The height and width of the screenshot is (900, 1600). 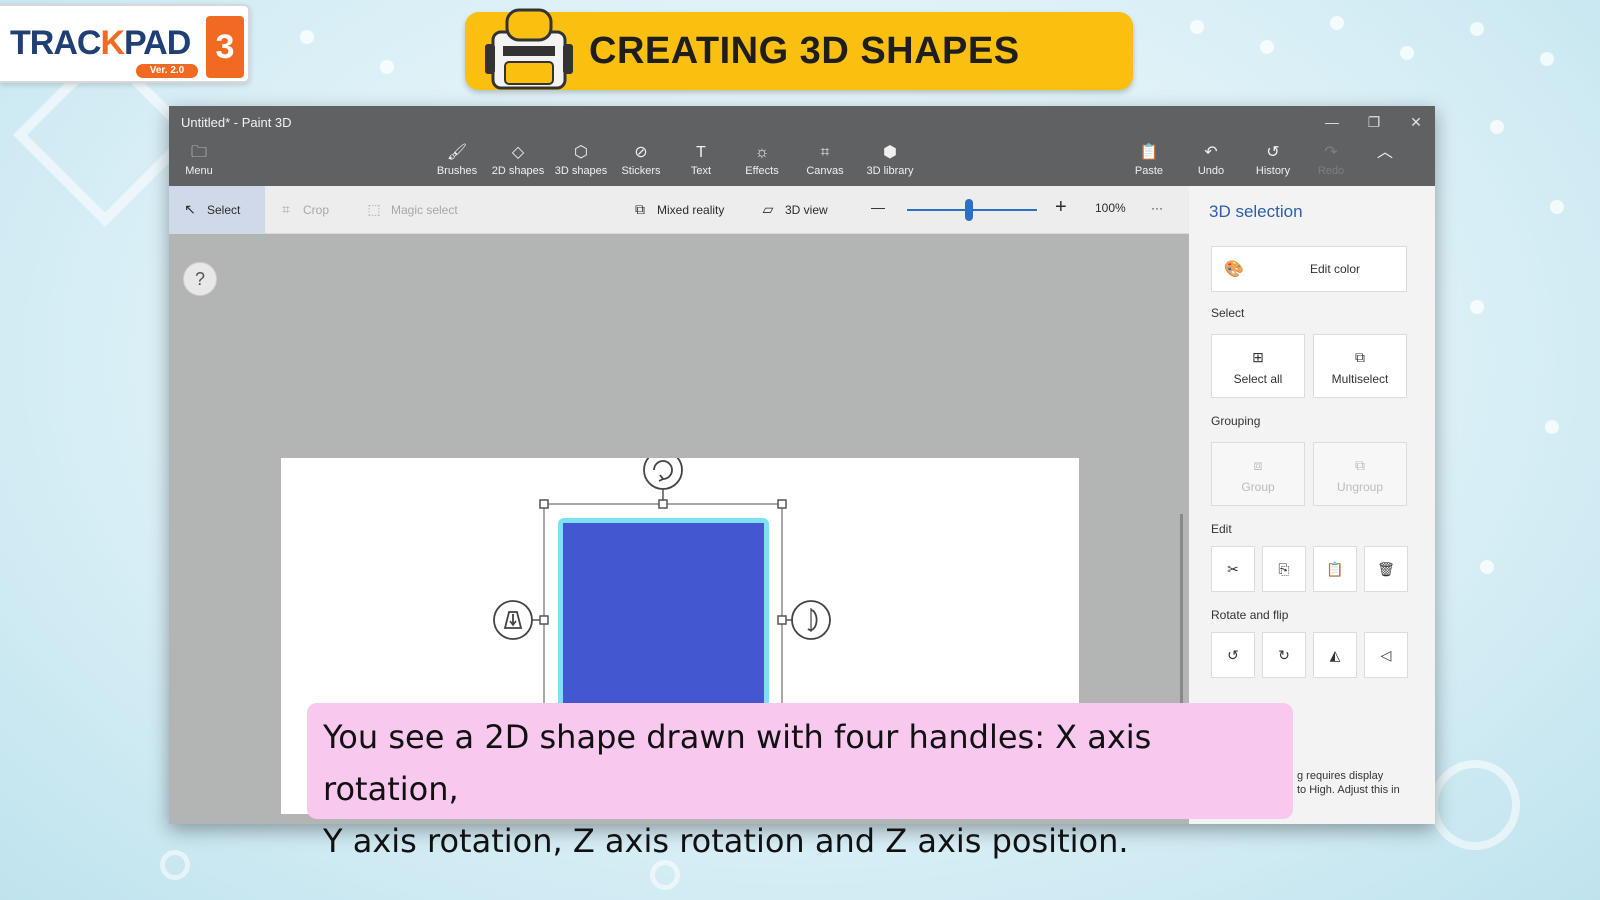 What do you see at coordinates (411, 209) in the screenshot?
I see `magic-select-button: ⬚ Magic select` at bounding box center [411, 209].